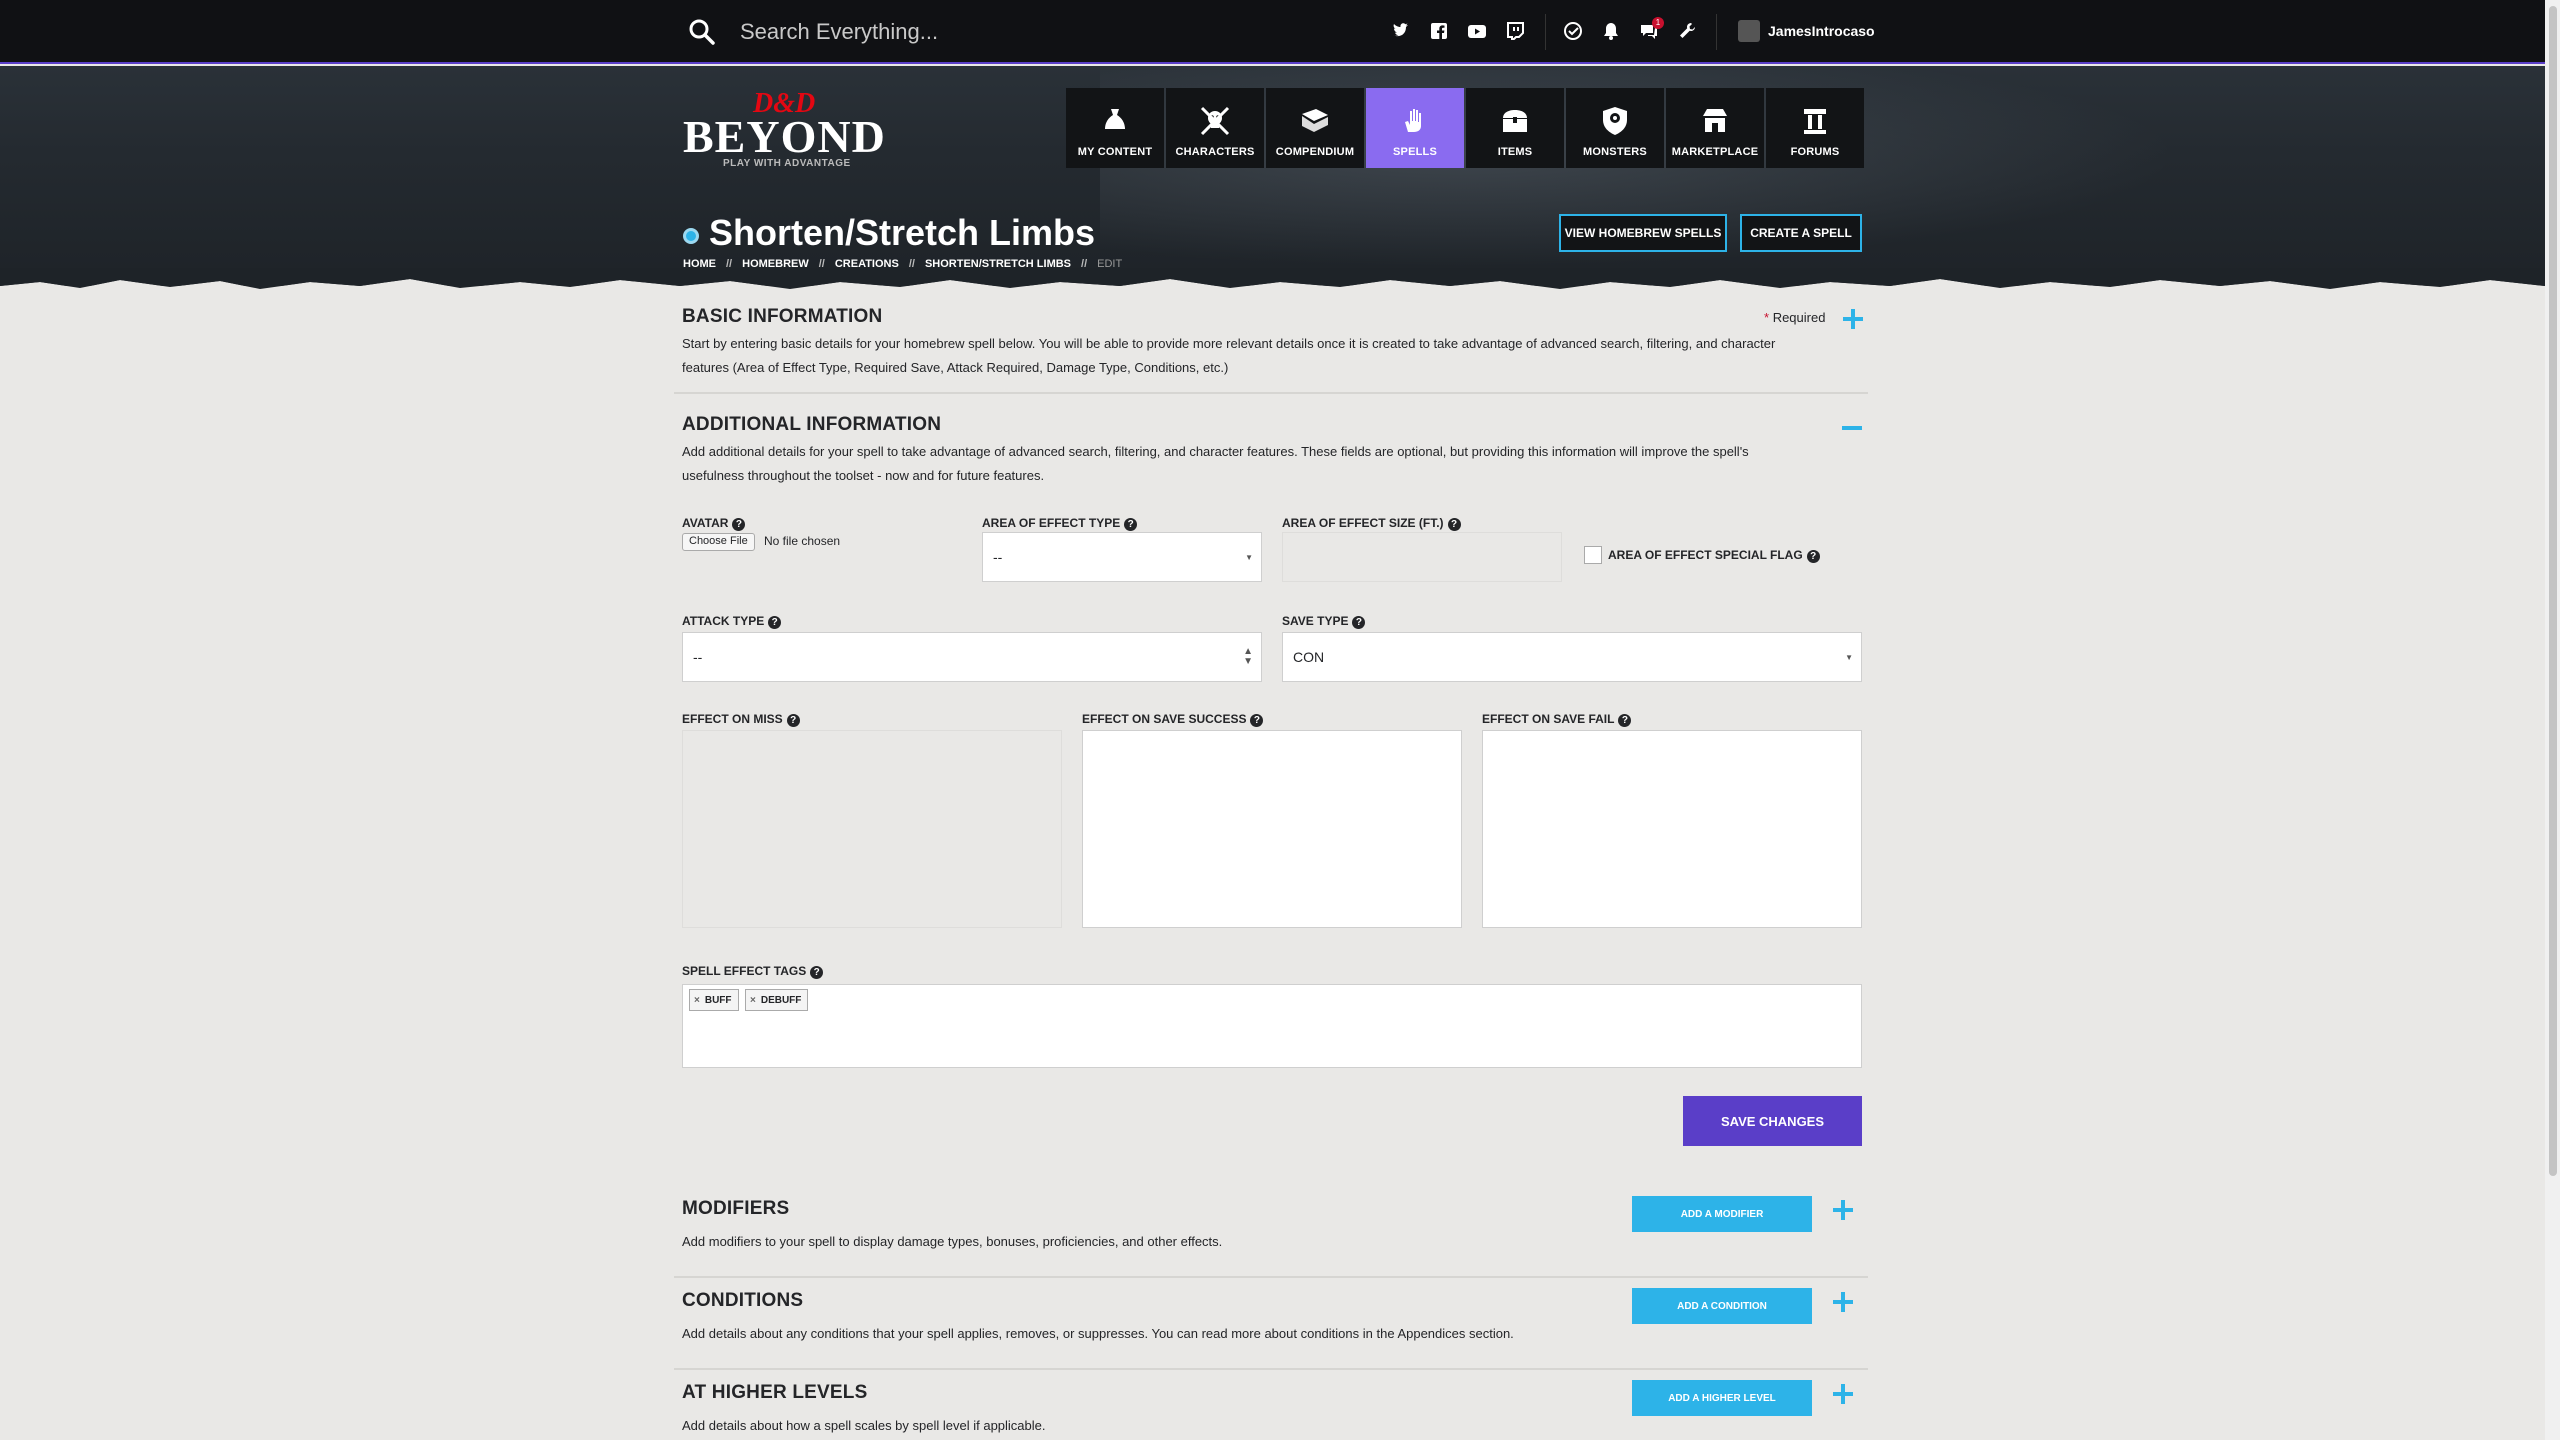 This screenshot has height=1440, width=2560. Describe the element at coordinates (1705, 555) in the screenshot. I see `label-text: AREA OF EFFECT SPECIAL FLAG` at that location.